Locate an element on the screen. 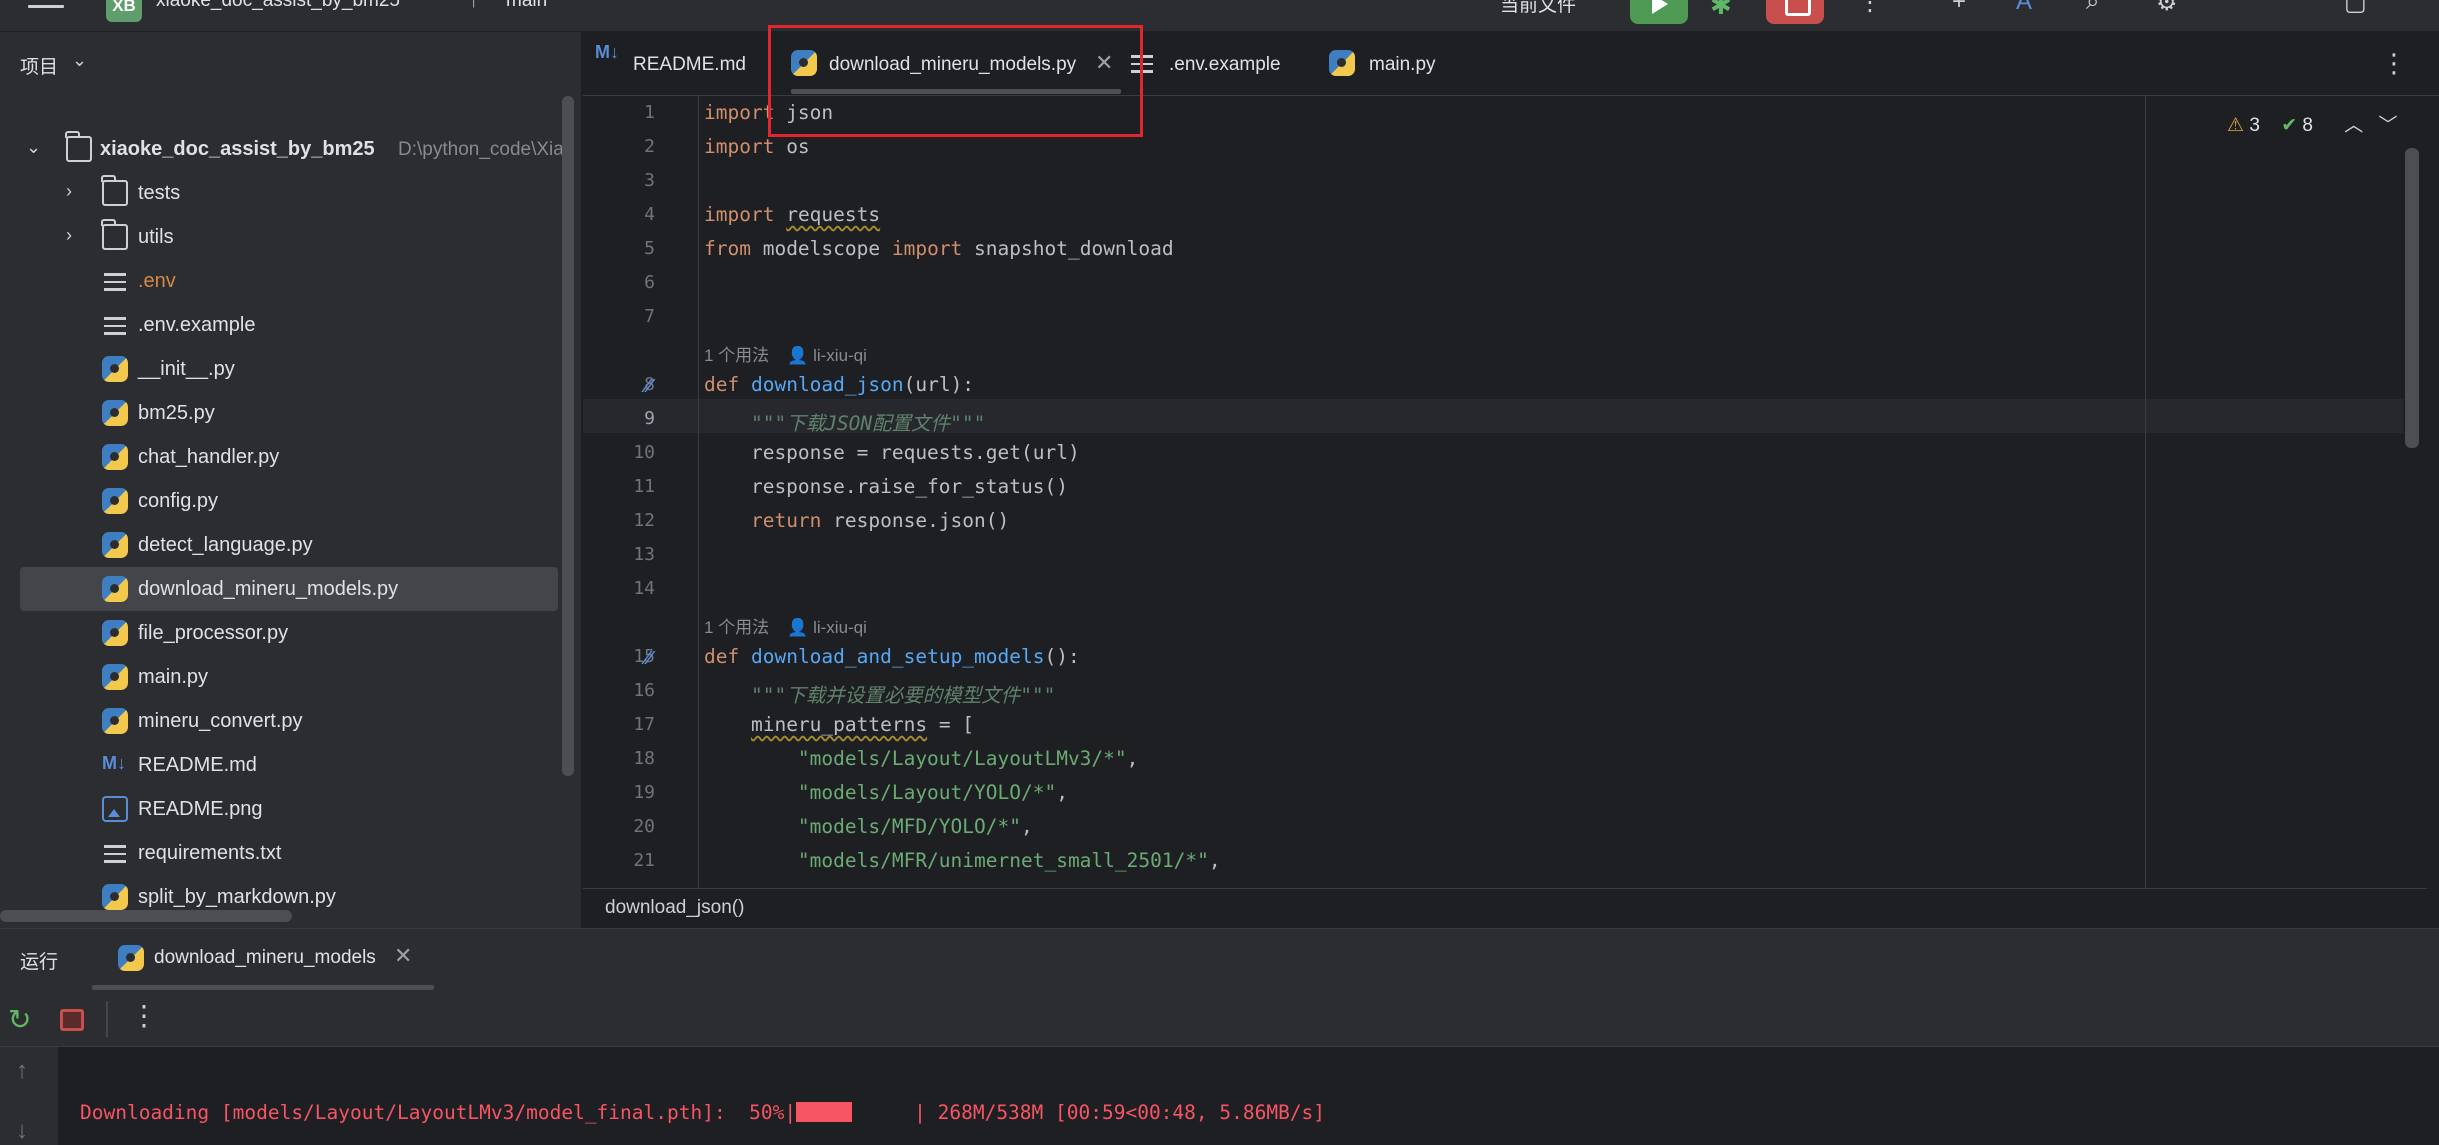 The width and height of the screenshot is (2439, 1145). run-button is located at coordinates (1659, 12).